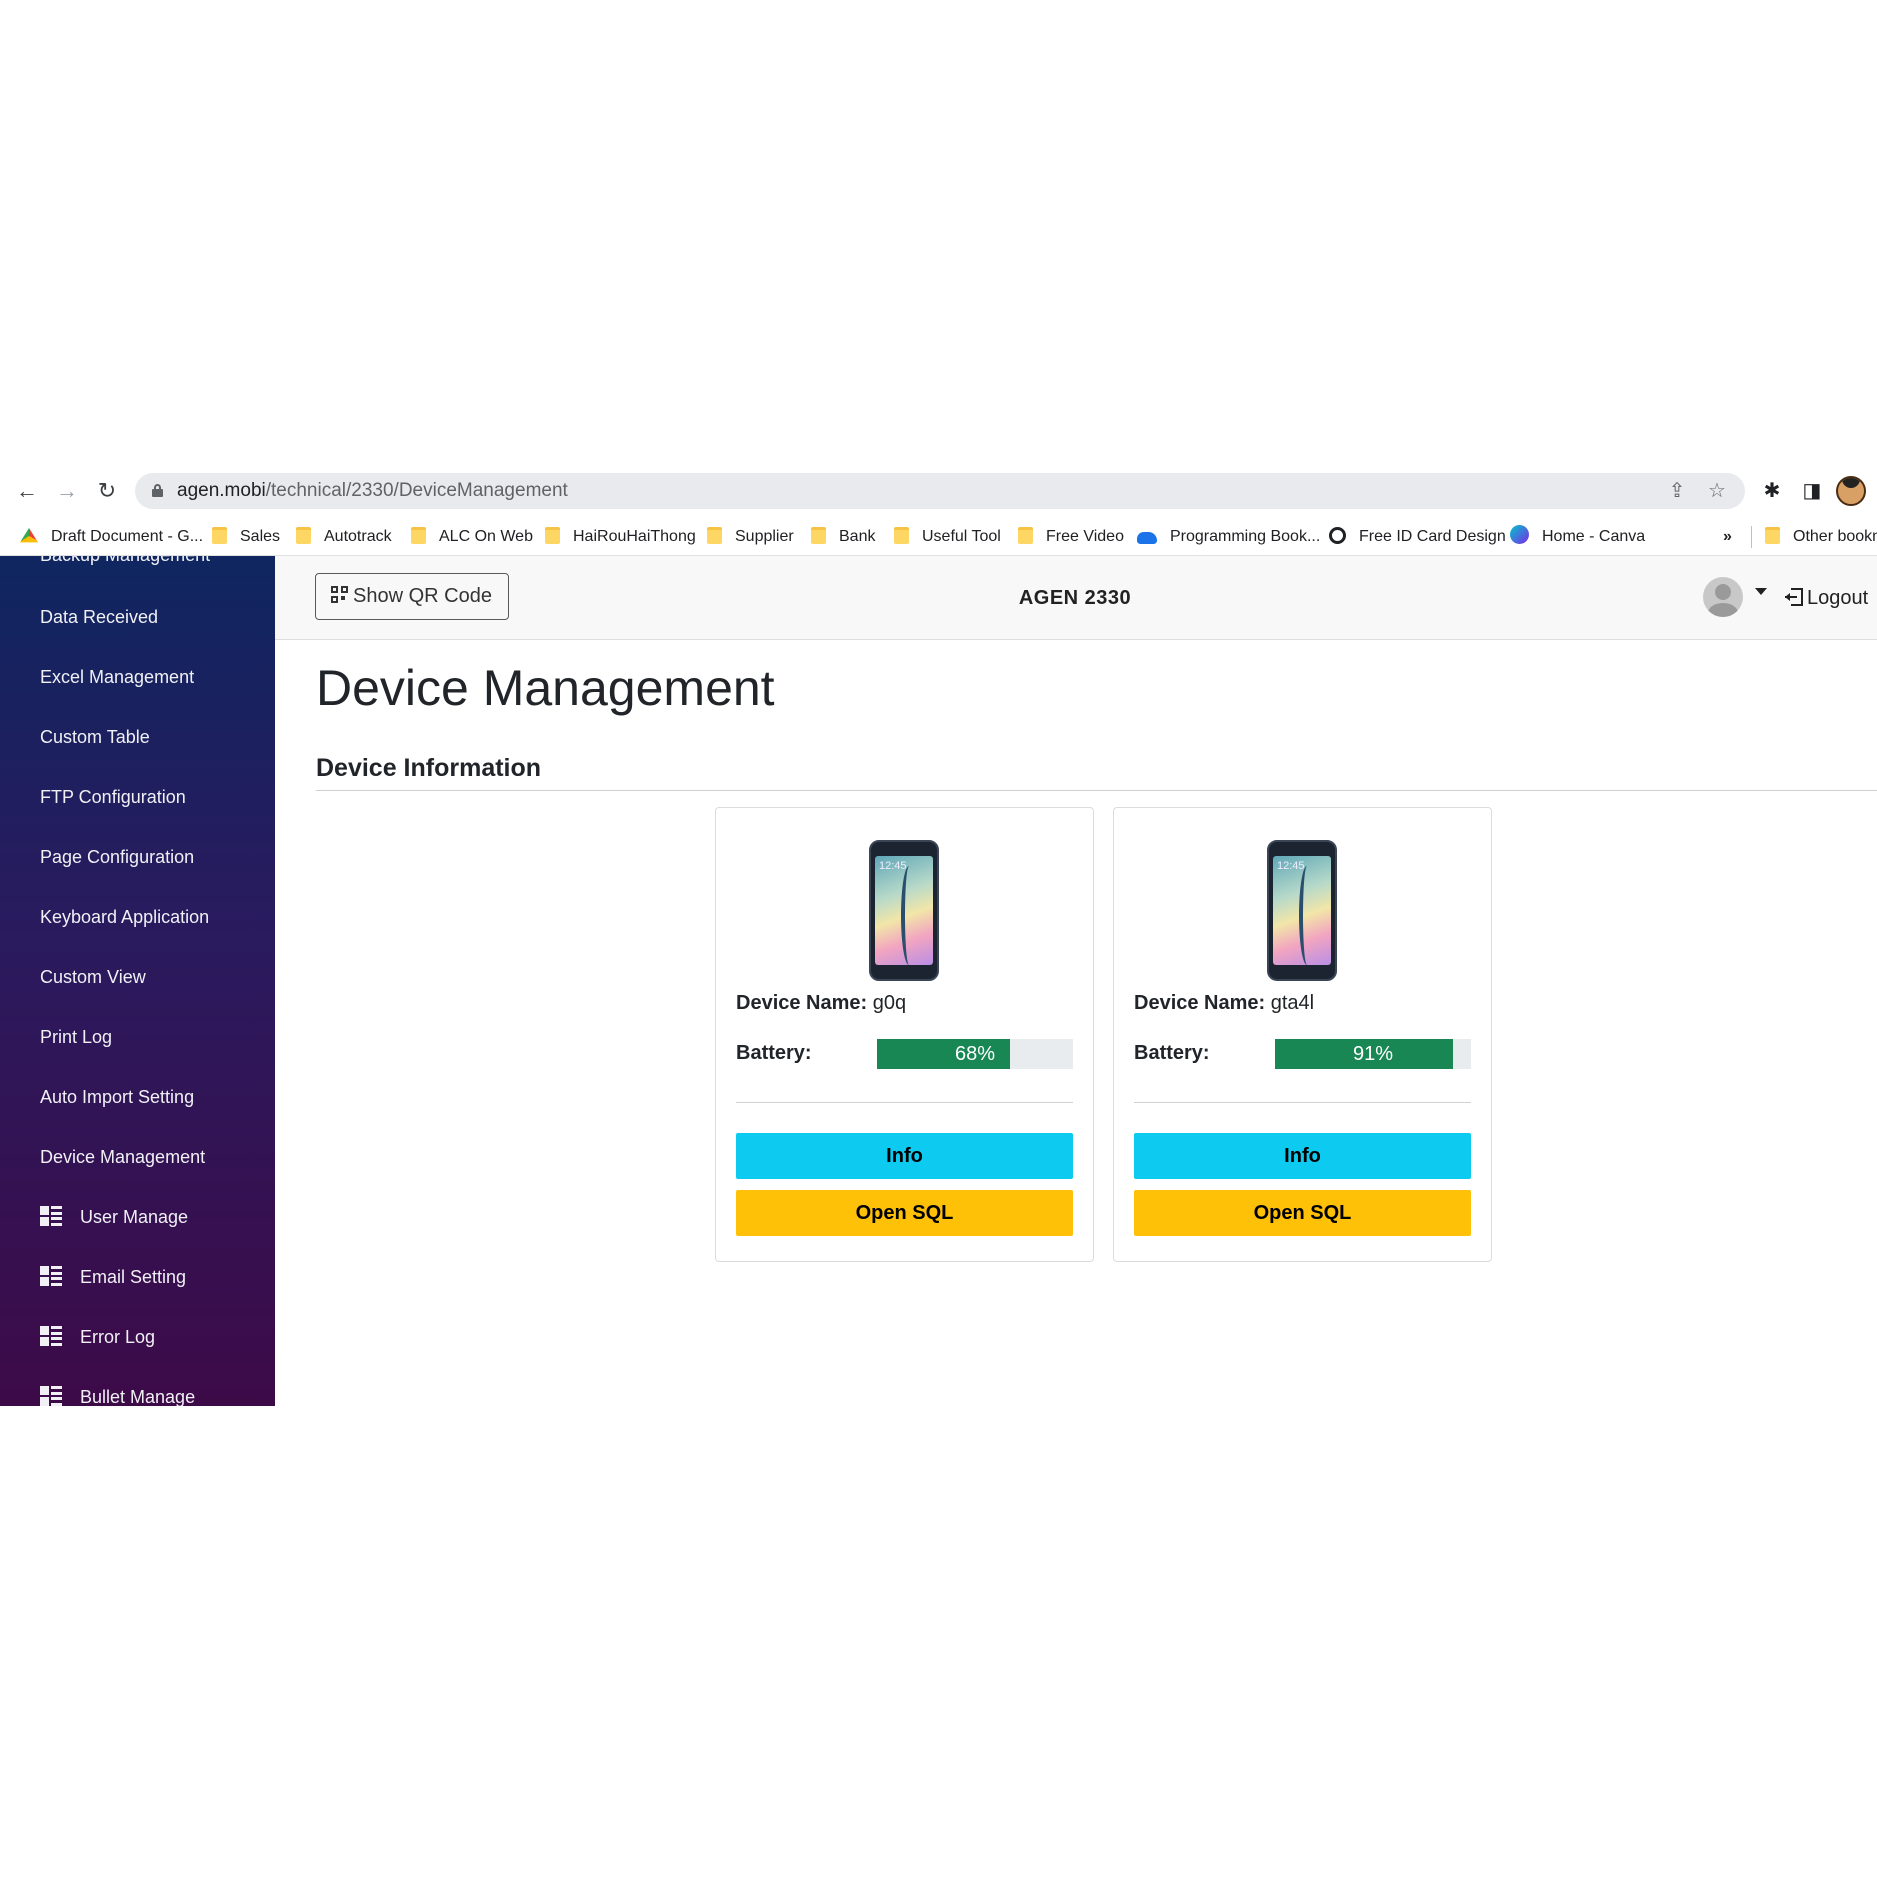 This screenshot has height=1877, width=1877. I want to click on bookmark-supplier: Supplier, so click(750, 537).